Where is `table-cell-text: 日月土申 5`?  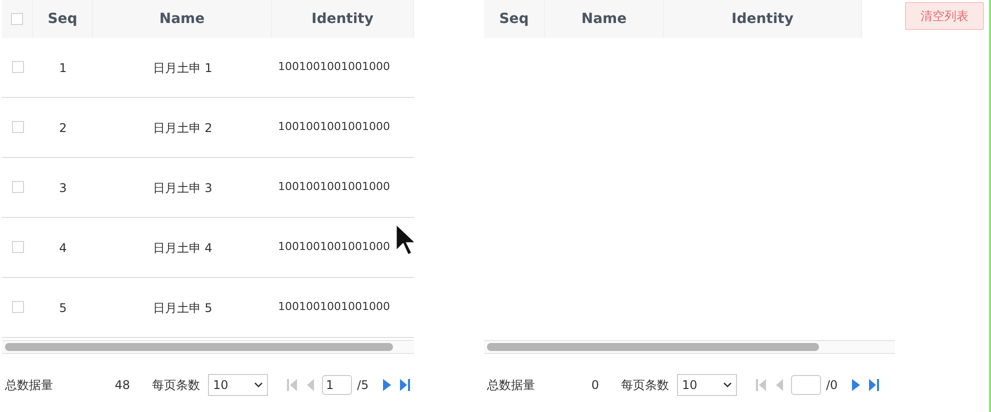
table-cell-text: 日月土申 5 is located at coordinates (183, 308).